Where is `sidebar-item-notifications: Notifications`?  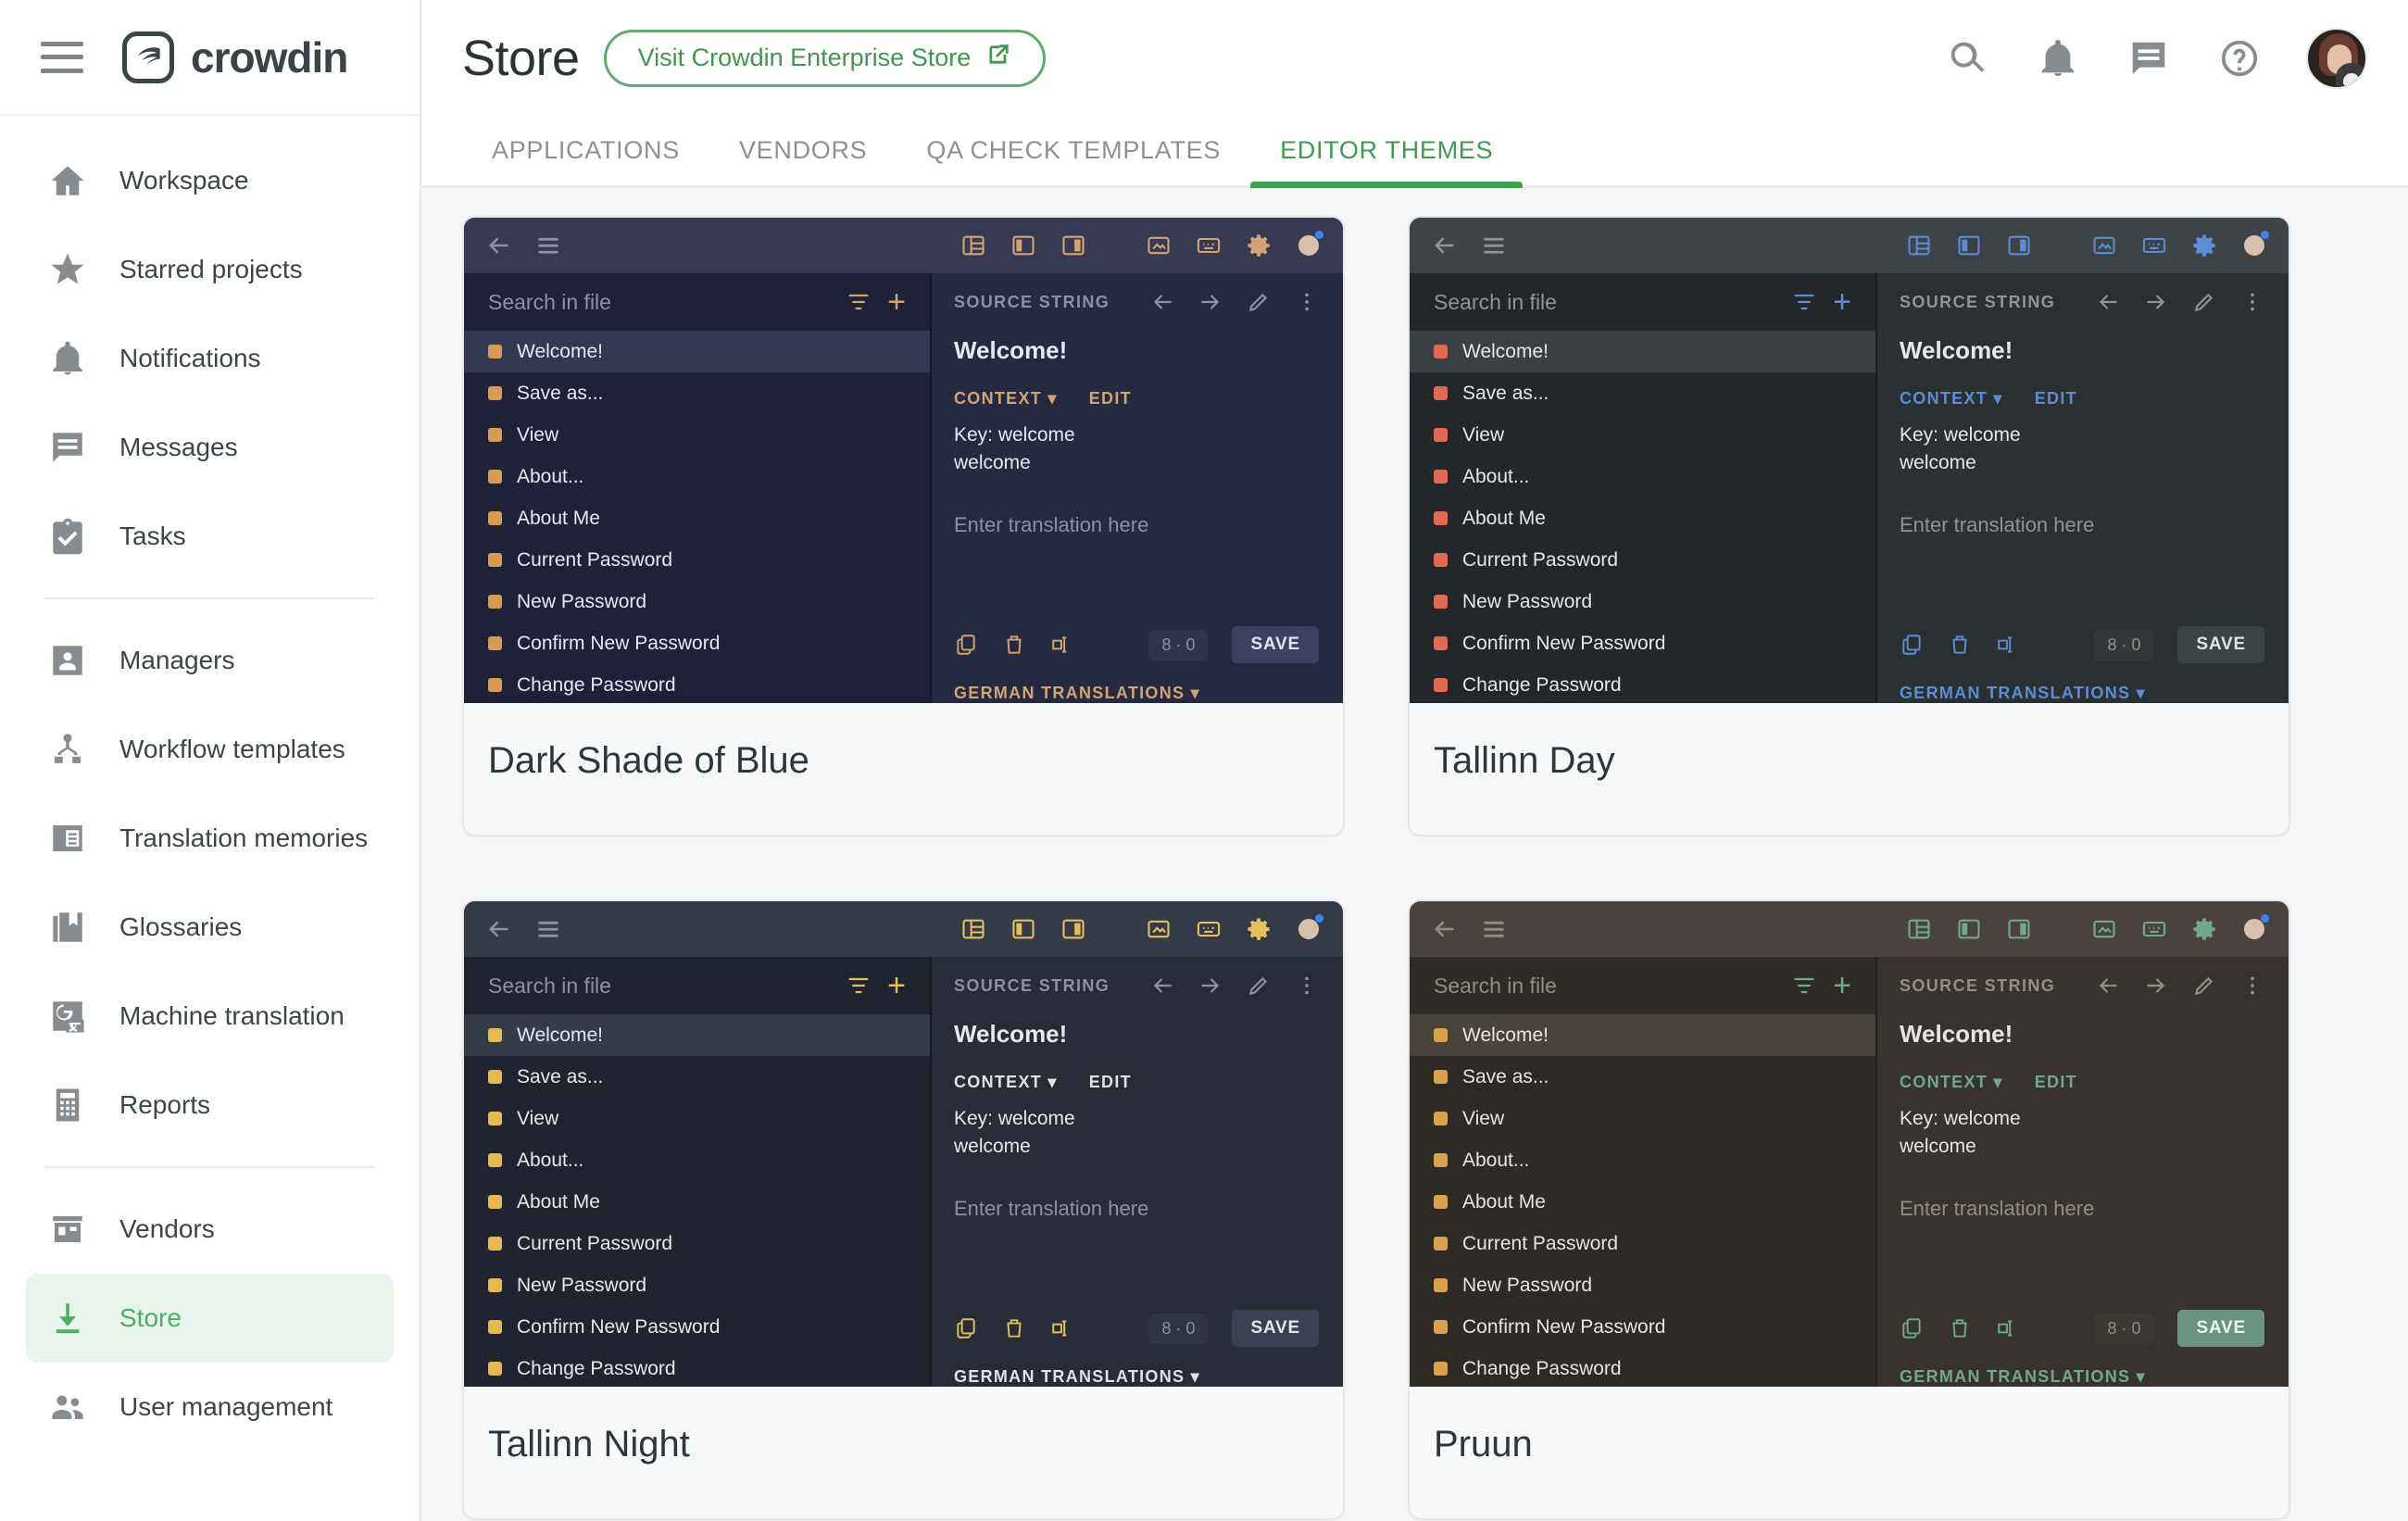
sidebar-item-notifications: Notifications is located at coordinates (210, 359).